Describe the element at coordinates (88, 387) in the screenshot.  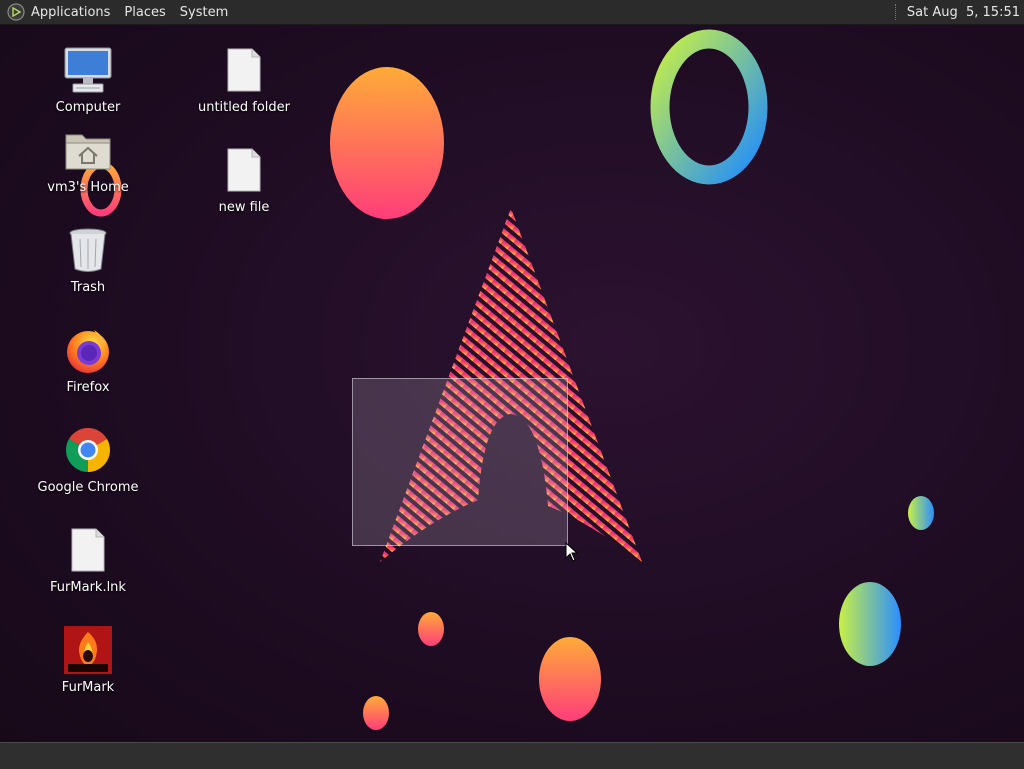
I see `desktop-icon-label: Firefox` at that location.